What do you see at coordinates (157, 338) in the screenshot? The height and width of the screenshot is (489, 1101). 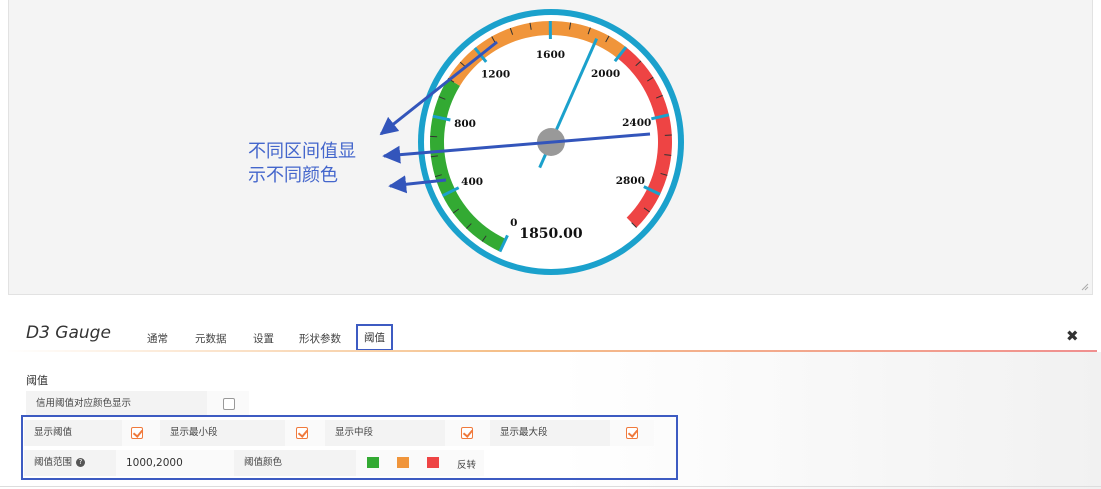 I see `tab-general: 通常` at bounding box center [157, 338].